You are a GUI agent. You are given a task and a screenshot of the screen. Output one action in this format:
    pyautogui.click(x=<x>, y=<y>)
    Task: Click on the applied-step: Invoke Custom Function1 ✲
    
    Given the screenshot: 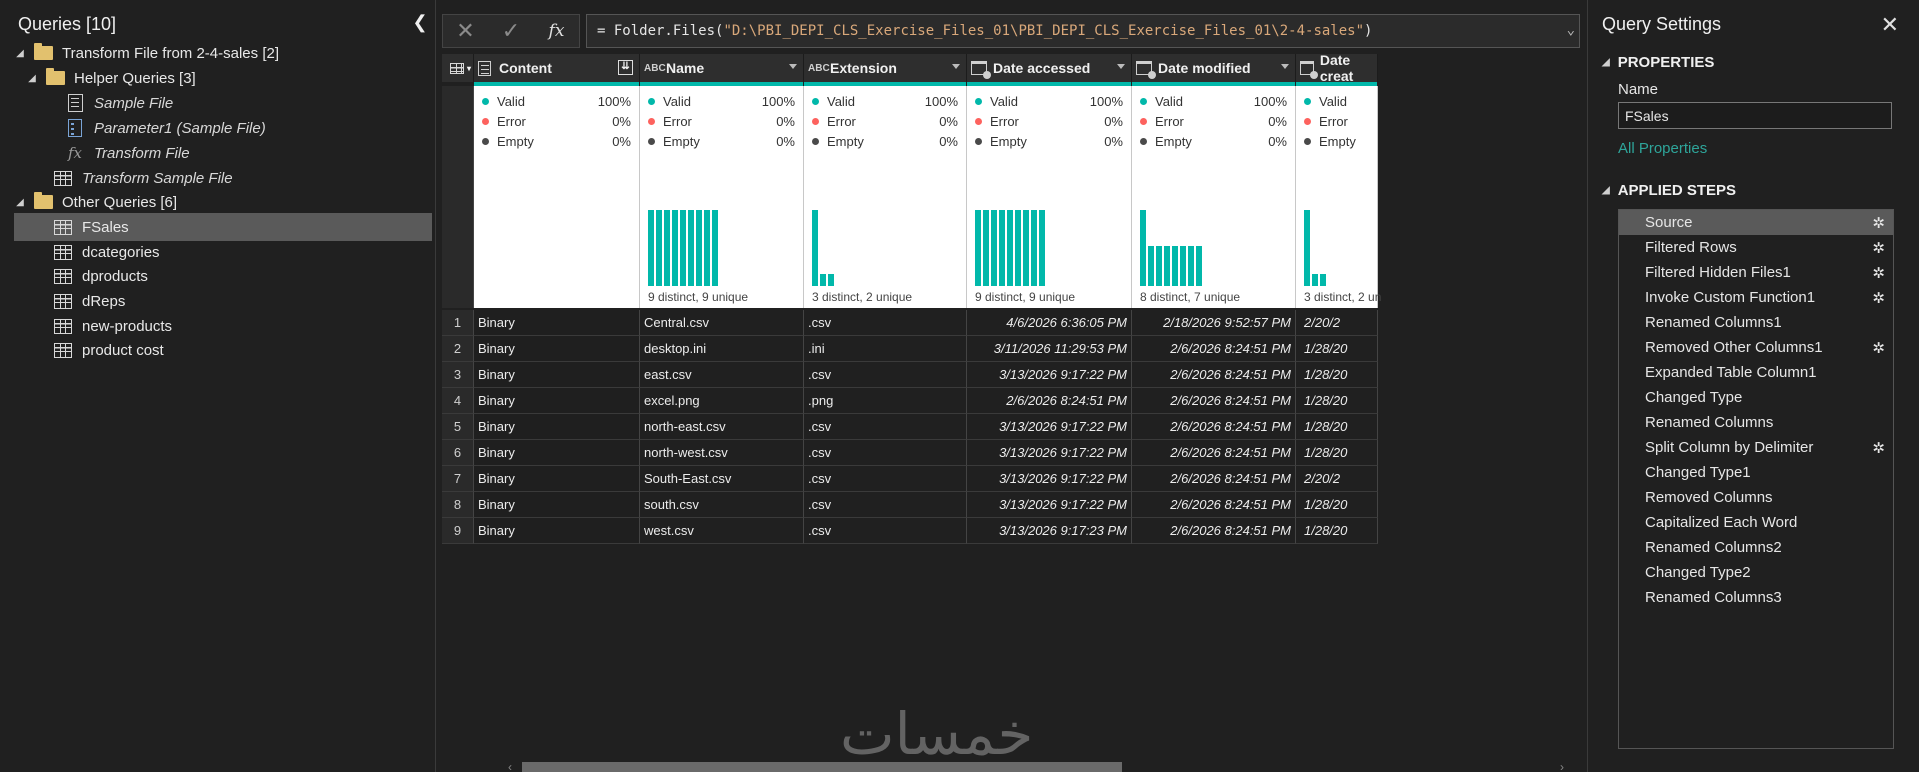 What is the action you would take?
    pyautogui.click(x=1756, y=297)
    